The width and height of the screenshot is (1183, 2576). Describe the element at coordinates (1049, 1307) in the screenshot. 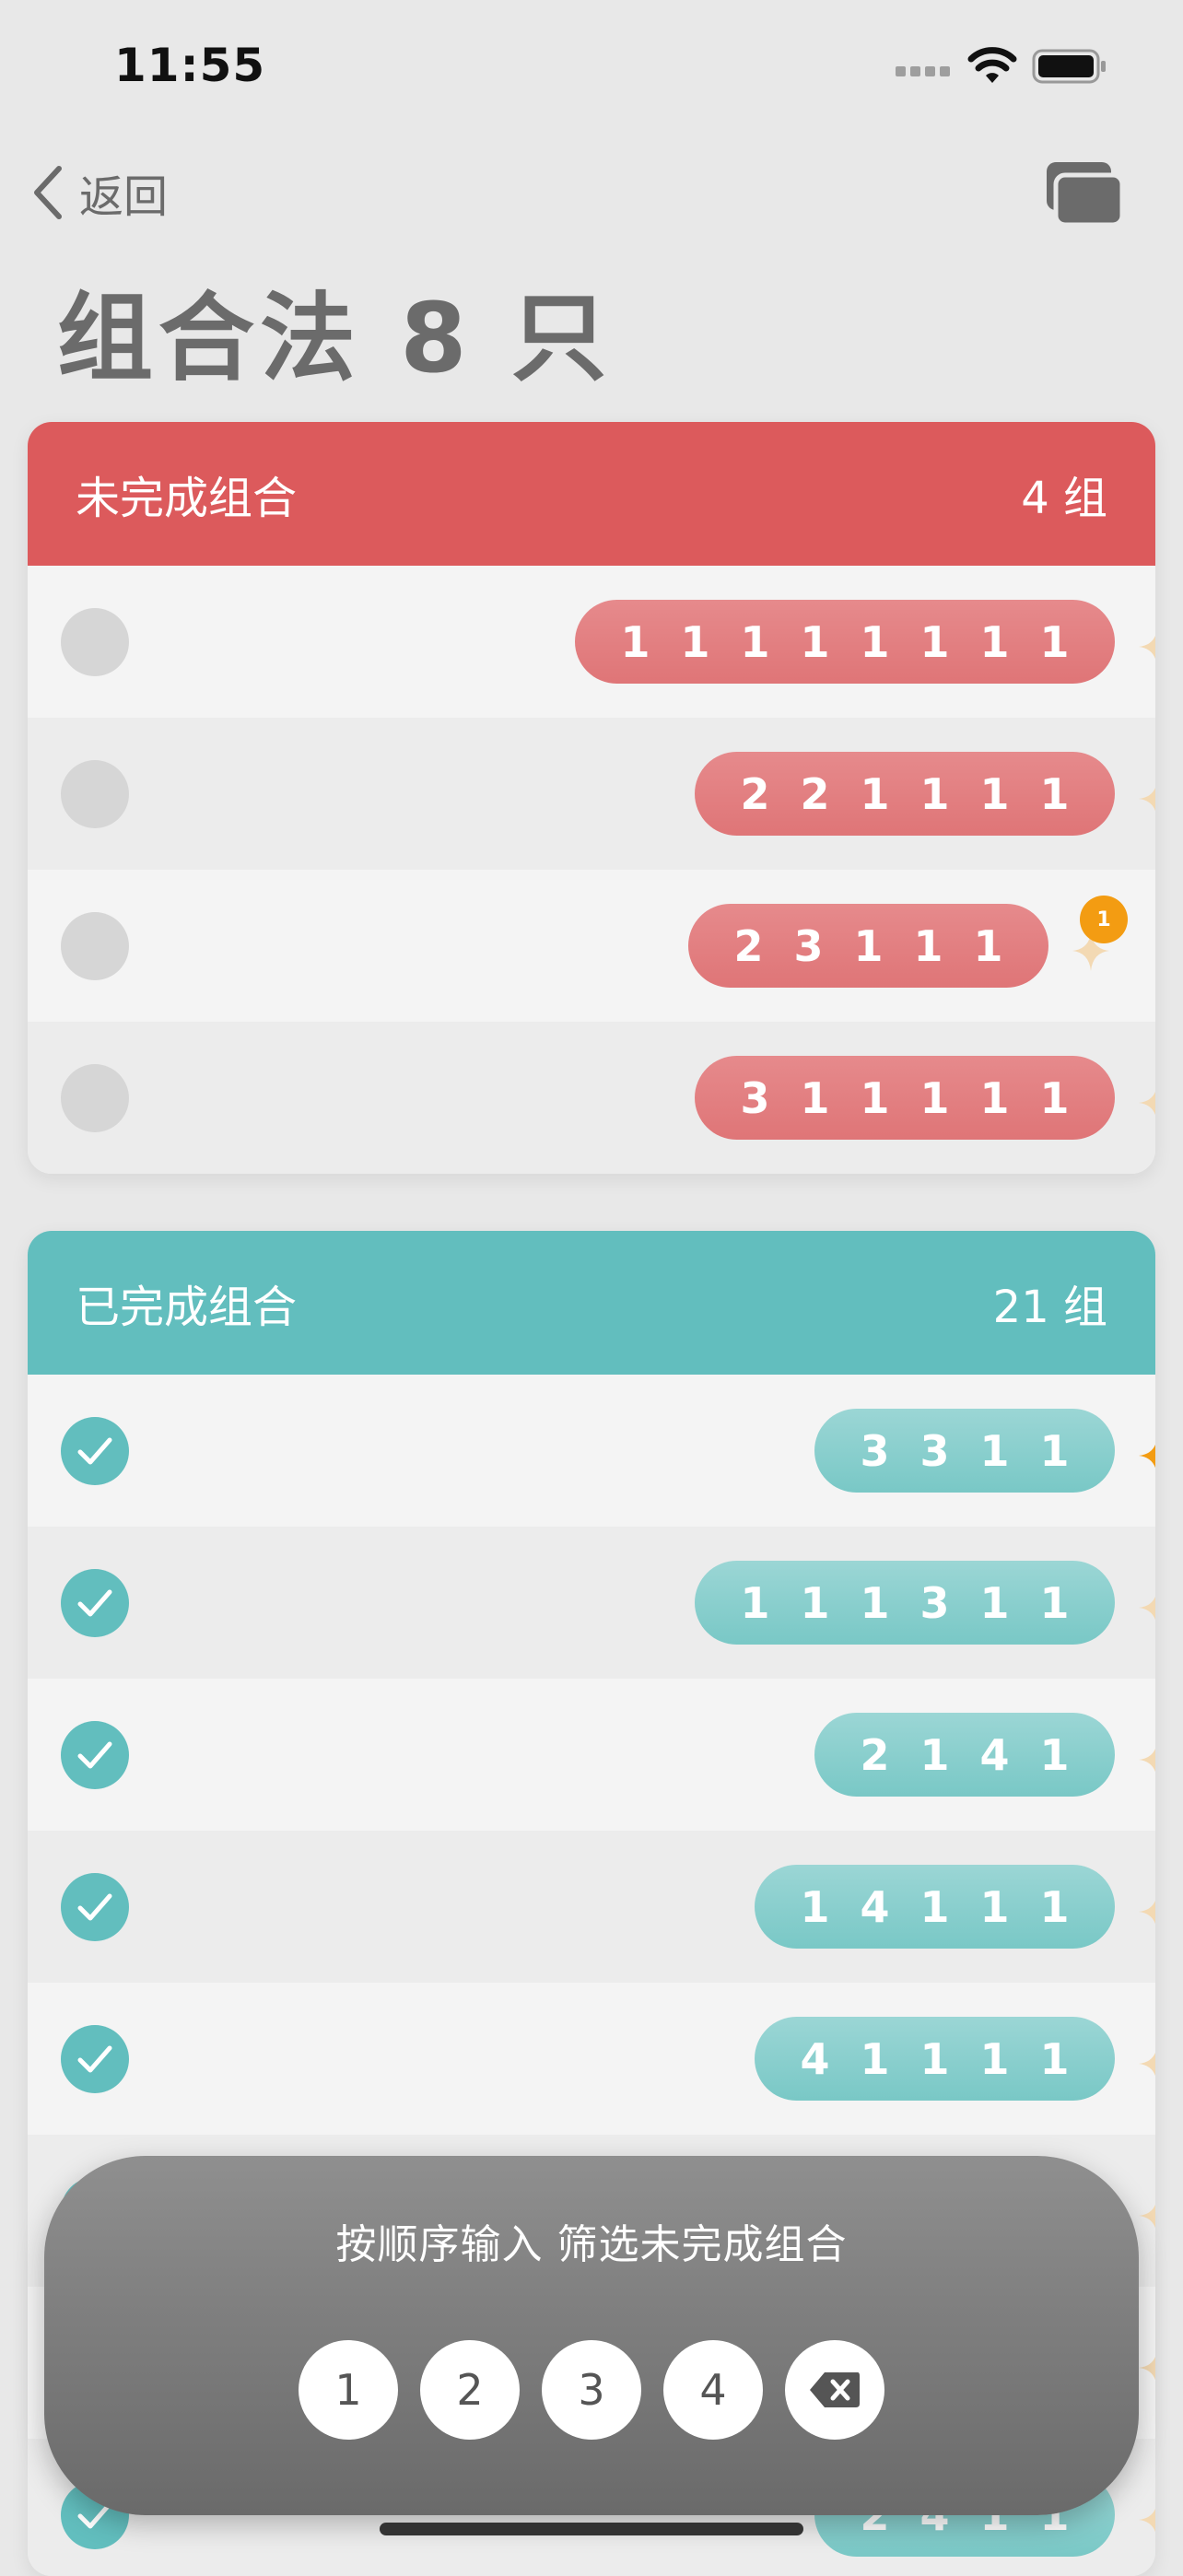

I see `complete-count: 21 组` at that location.